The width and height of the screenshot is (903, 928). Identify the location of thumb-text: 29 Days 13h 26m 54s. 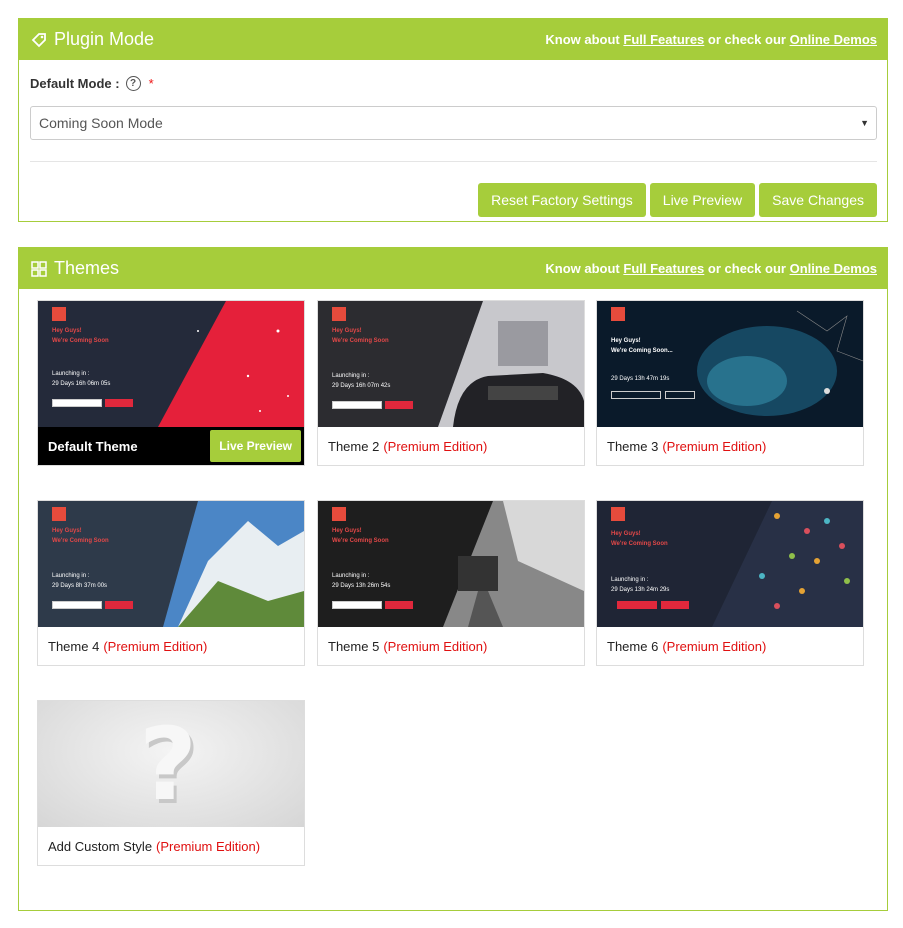
(361, 586).